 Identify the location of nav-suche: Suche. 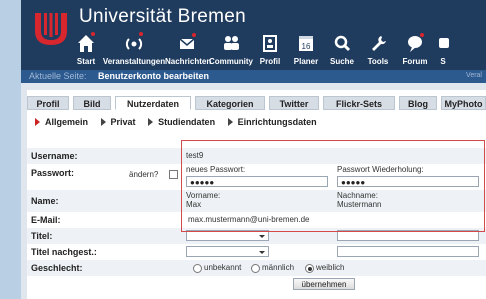
(342, 50).